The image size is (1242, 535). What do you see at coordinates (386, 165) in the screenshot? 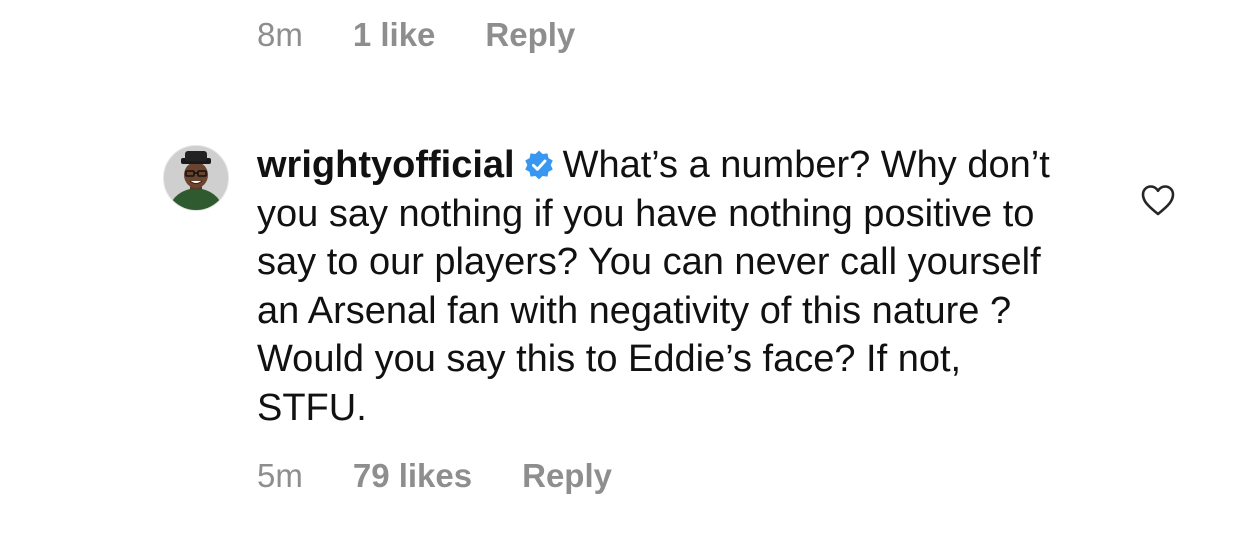
I see `comment-username: wrightyofficial` at bounding box center [386, 165].